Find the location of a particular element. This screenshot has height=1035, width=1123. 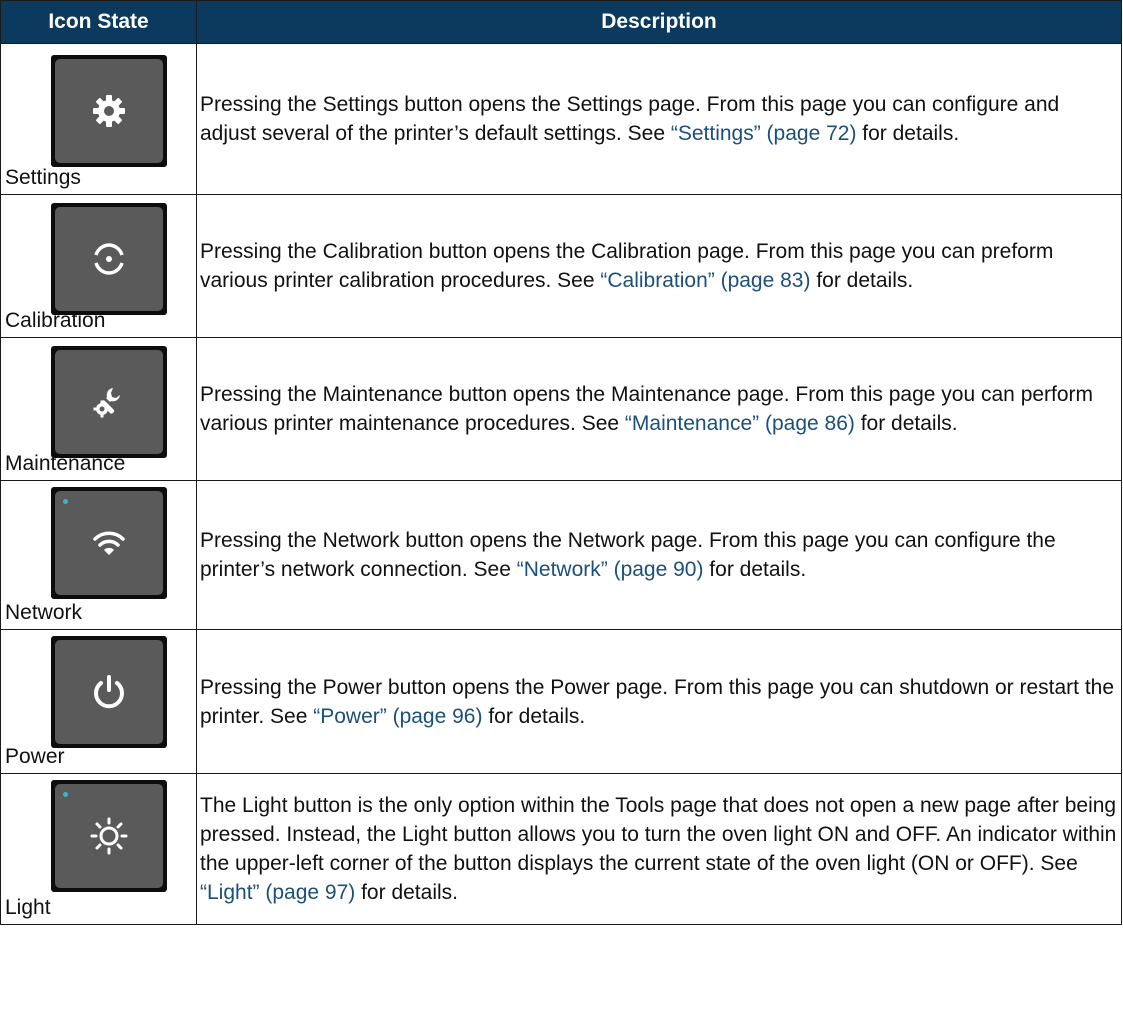

calibration-target-icon is located at coordinates (109, 259).